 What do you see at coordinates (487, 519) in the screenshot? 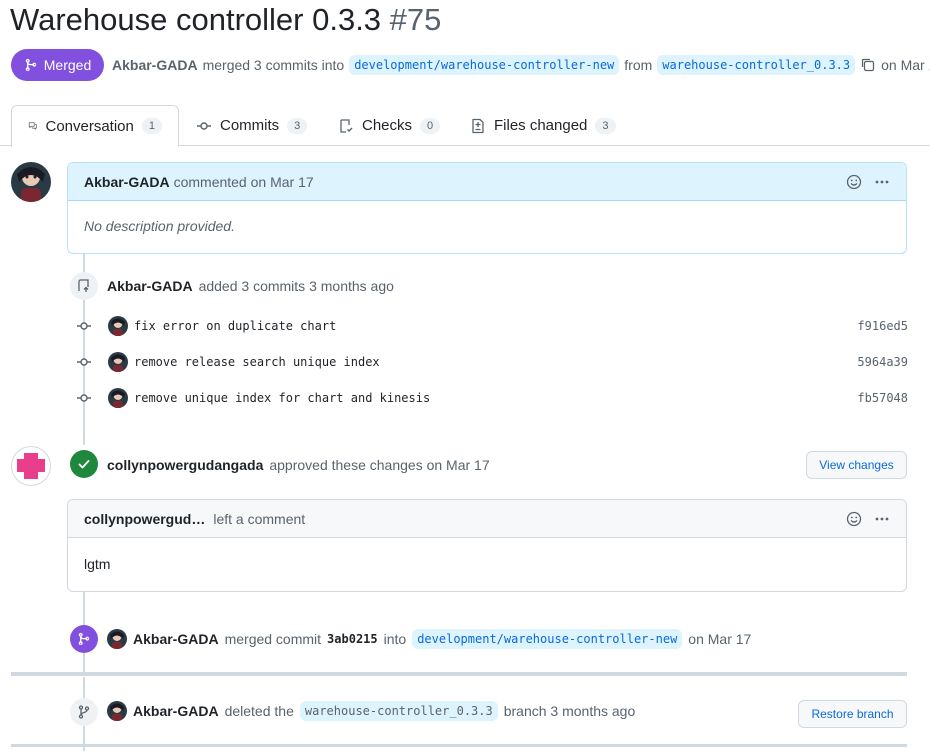
I see `review-comment-header: collynpowergud… left a comment` at bounding box center [487, 519].